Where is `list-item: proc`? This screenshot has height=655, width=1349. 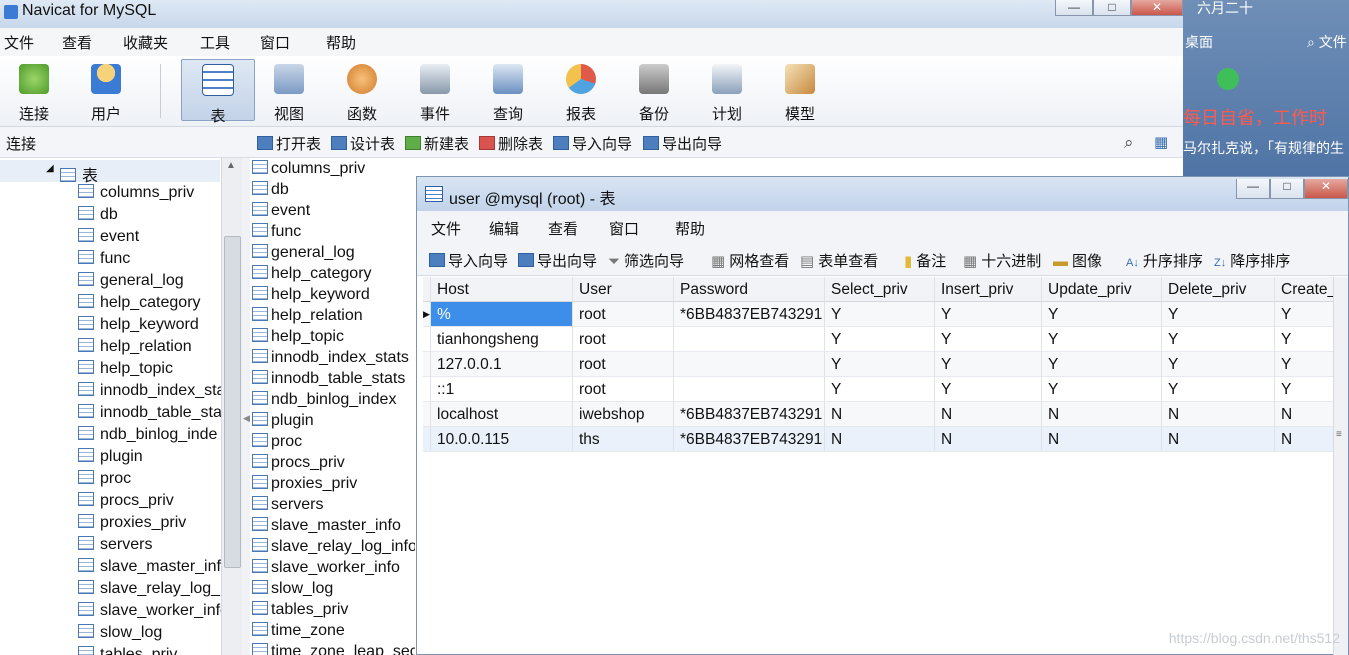 list-item: proc is located at coordinates (277, 443).